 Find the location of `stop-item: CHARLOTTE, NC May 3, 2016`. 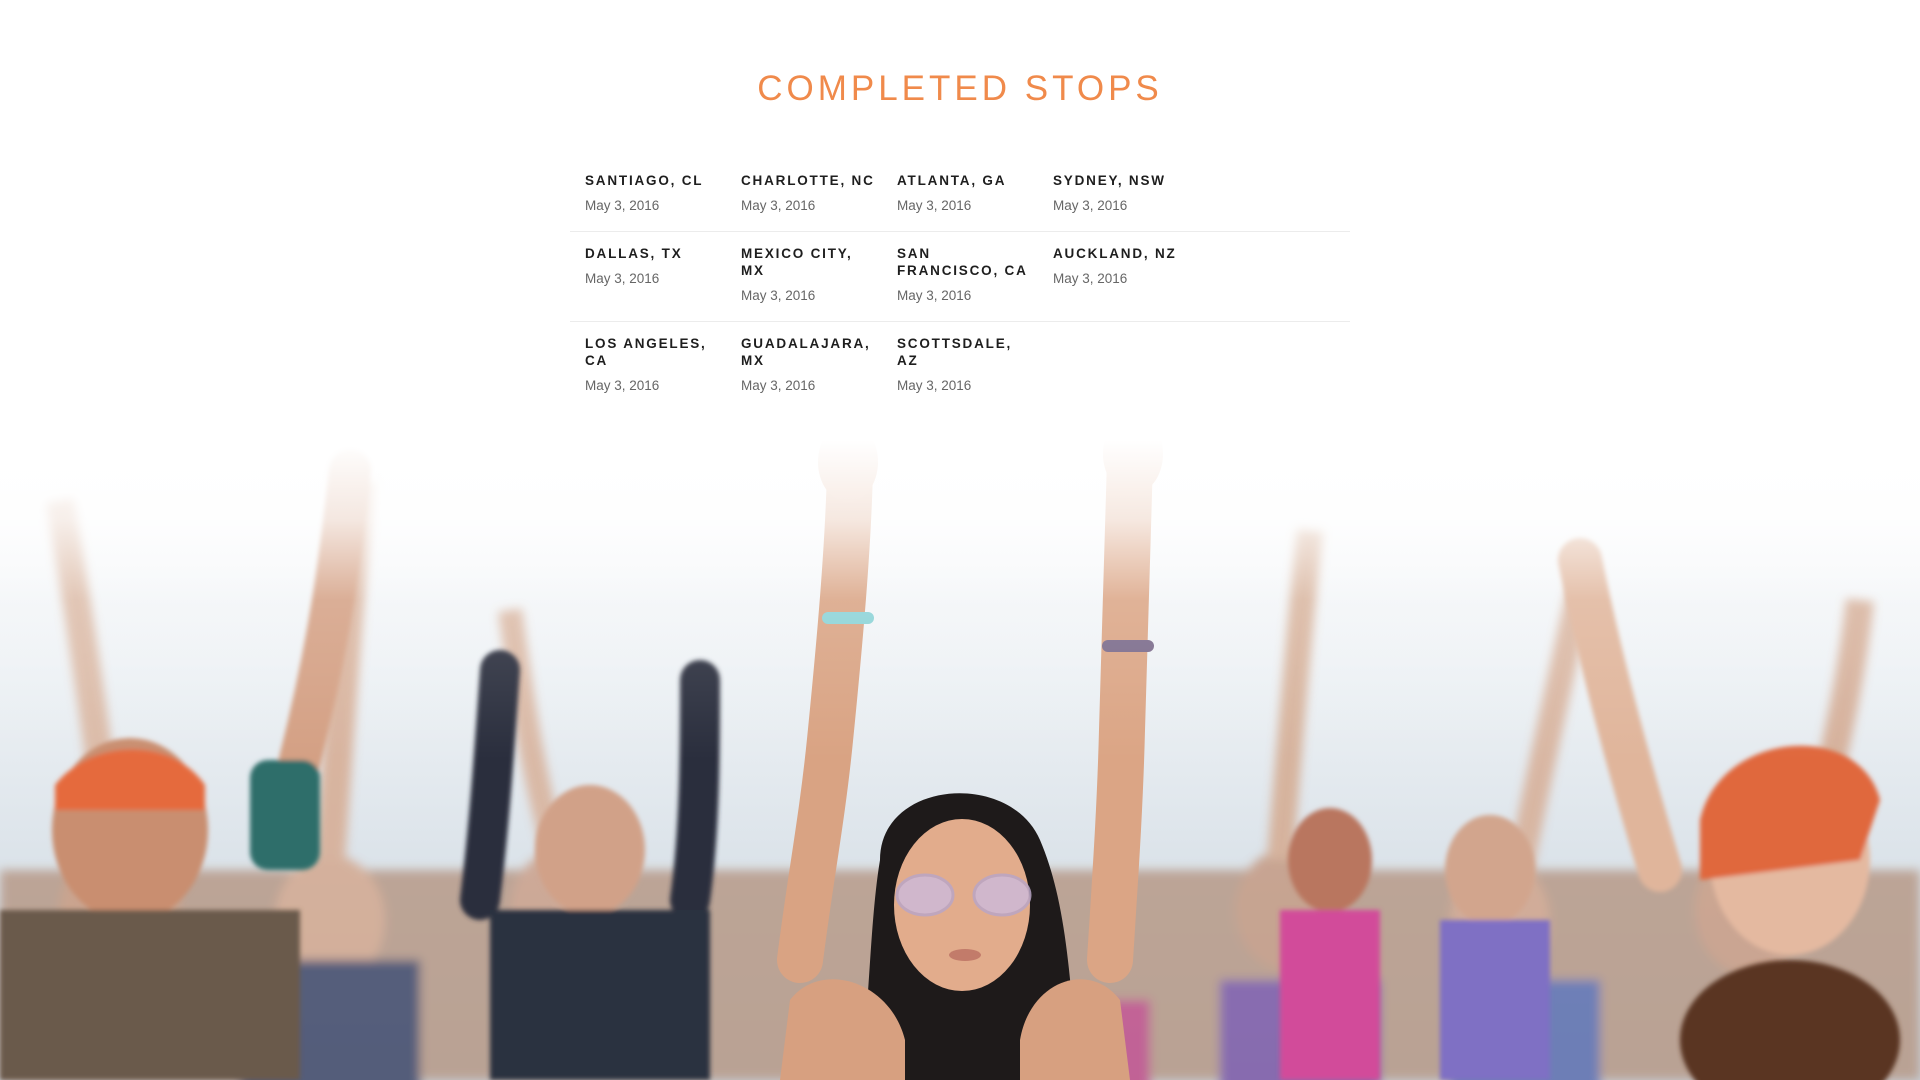

stop-item: CHARLOTTE, NC May 3, 2016 is located at coordinates (804, 193).